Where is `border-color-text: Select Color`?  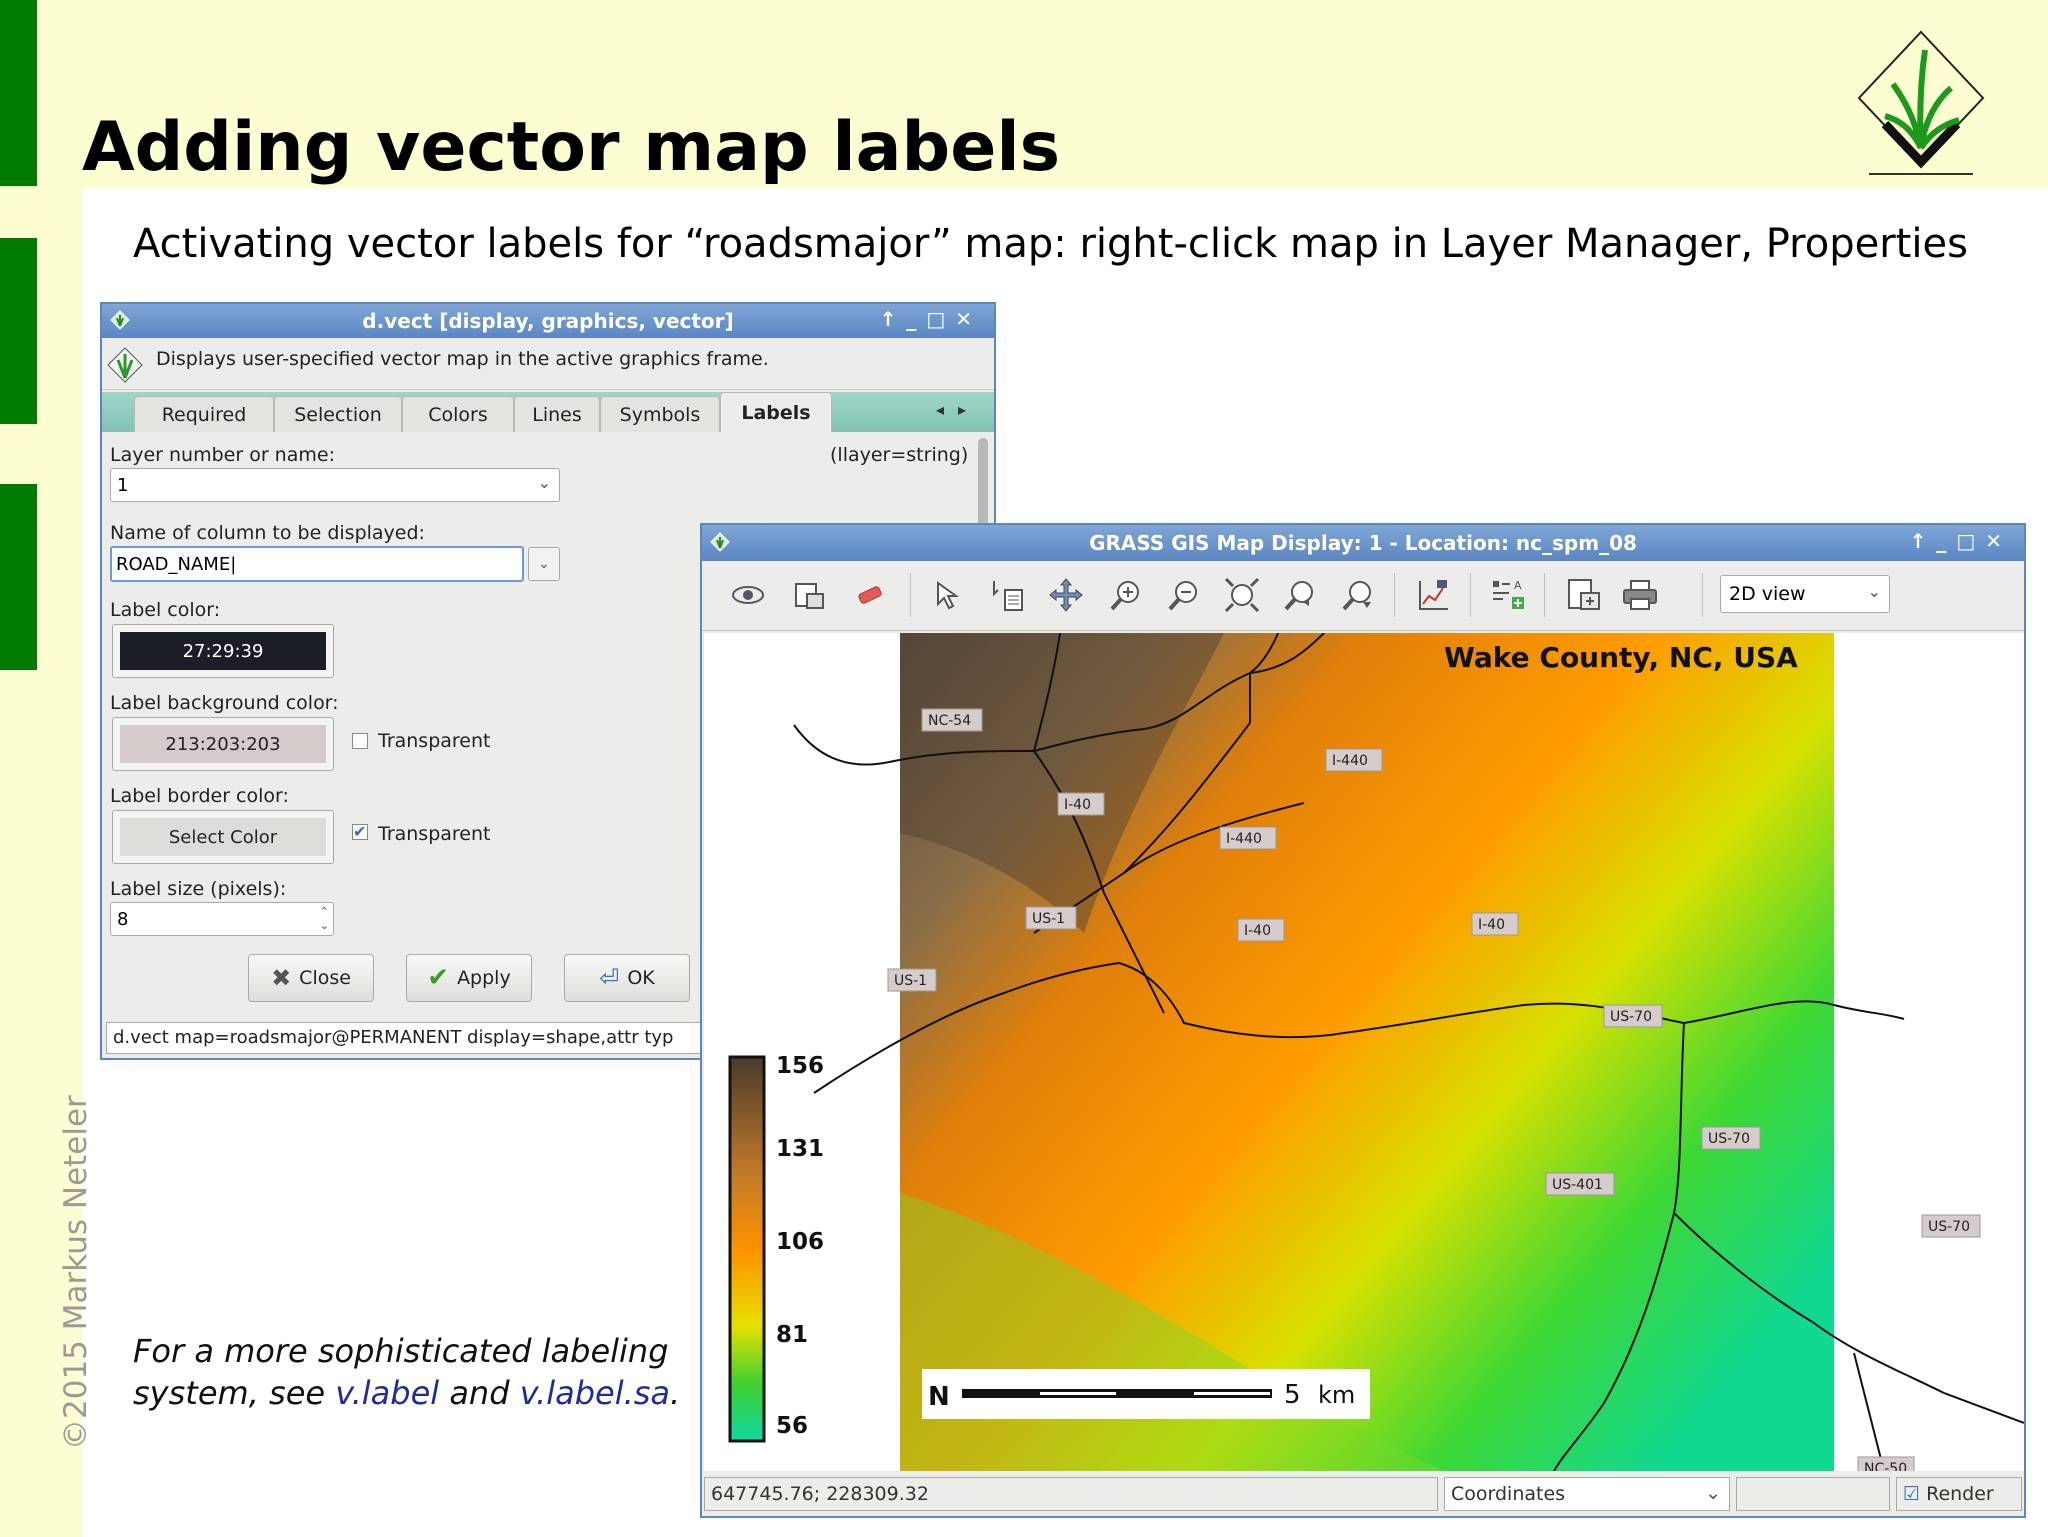
border-color-text: Select Color is located at coordinates (223, 837).